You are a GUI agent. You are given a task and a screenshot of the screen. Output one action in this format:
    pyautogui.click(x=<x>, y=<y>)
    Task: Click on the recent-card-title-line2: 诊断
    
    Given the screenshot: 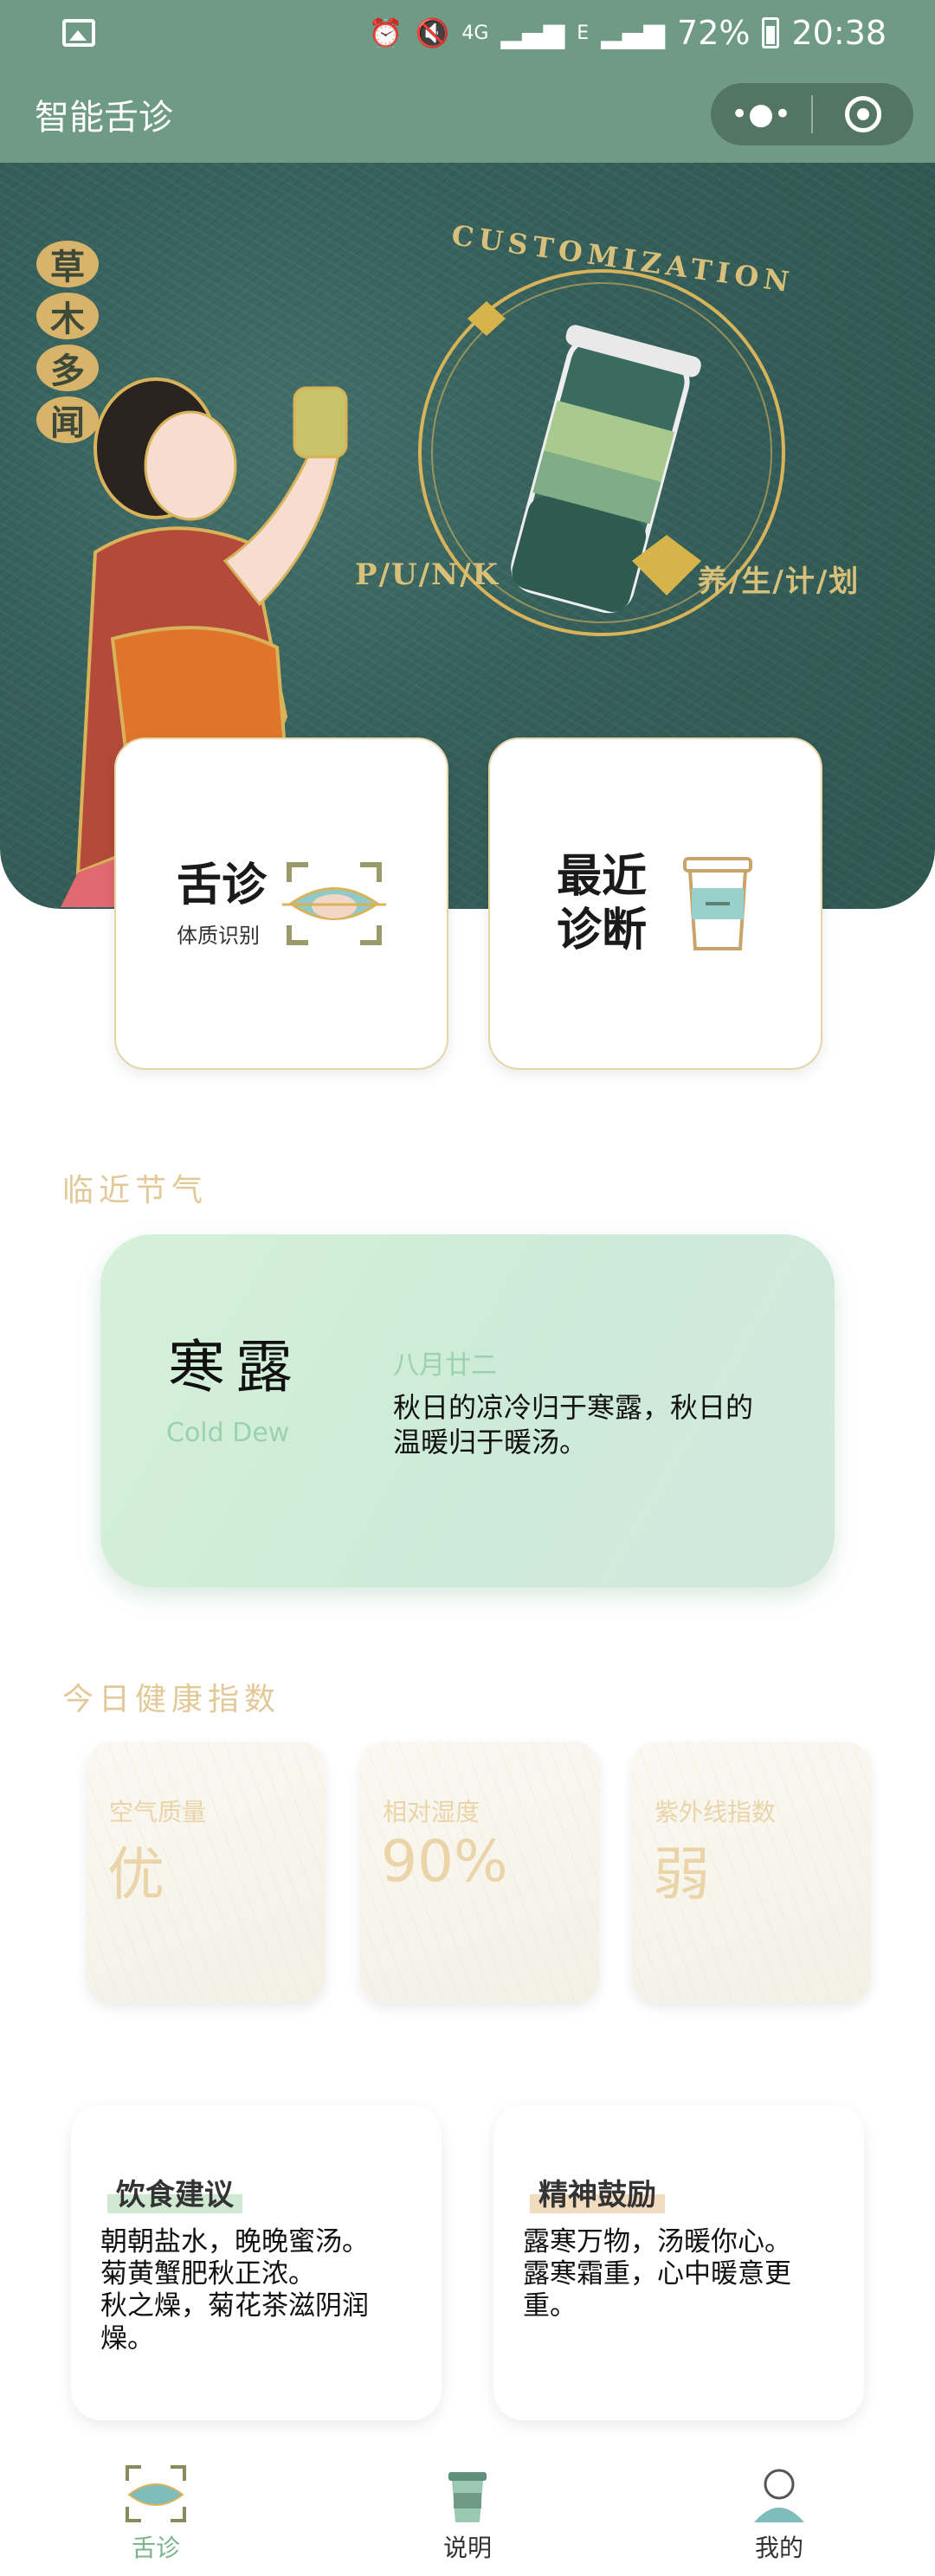 What is the action you would take?
    pyautogui.click(x=601, y=930)
    